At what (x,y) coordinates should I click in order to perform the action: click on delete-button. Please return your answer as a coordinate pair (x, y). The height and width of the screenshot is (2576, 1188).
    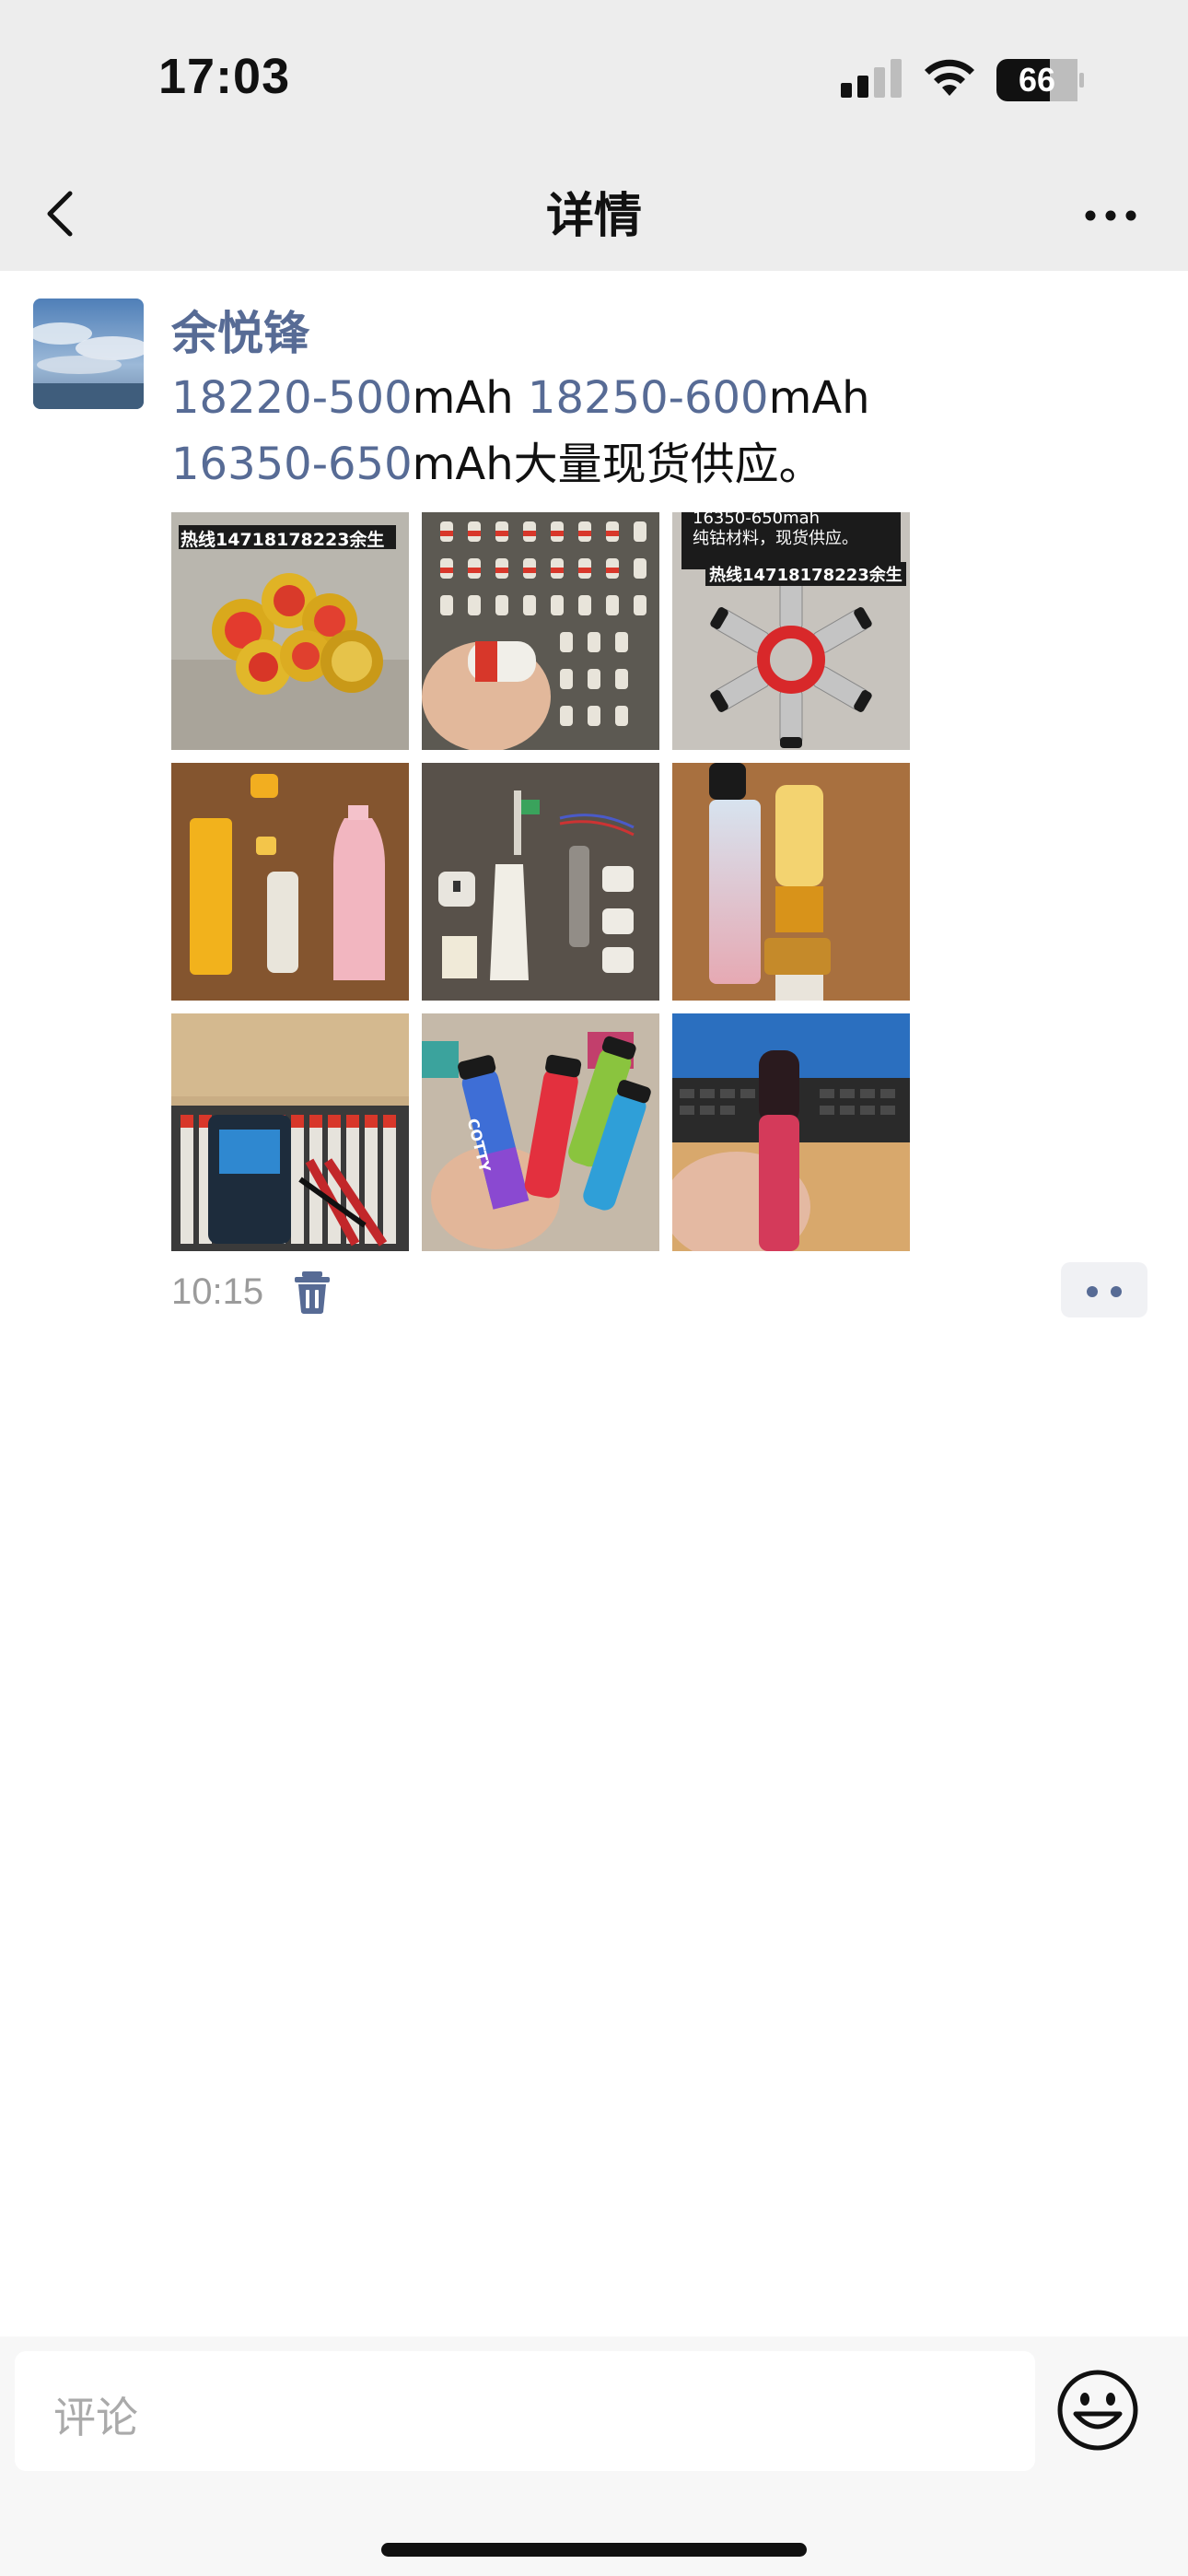
    Looking at the image, I should click on (312, 1292).